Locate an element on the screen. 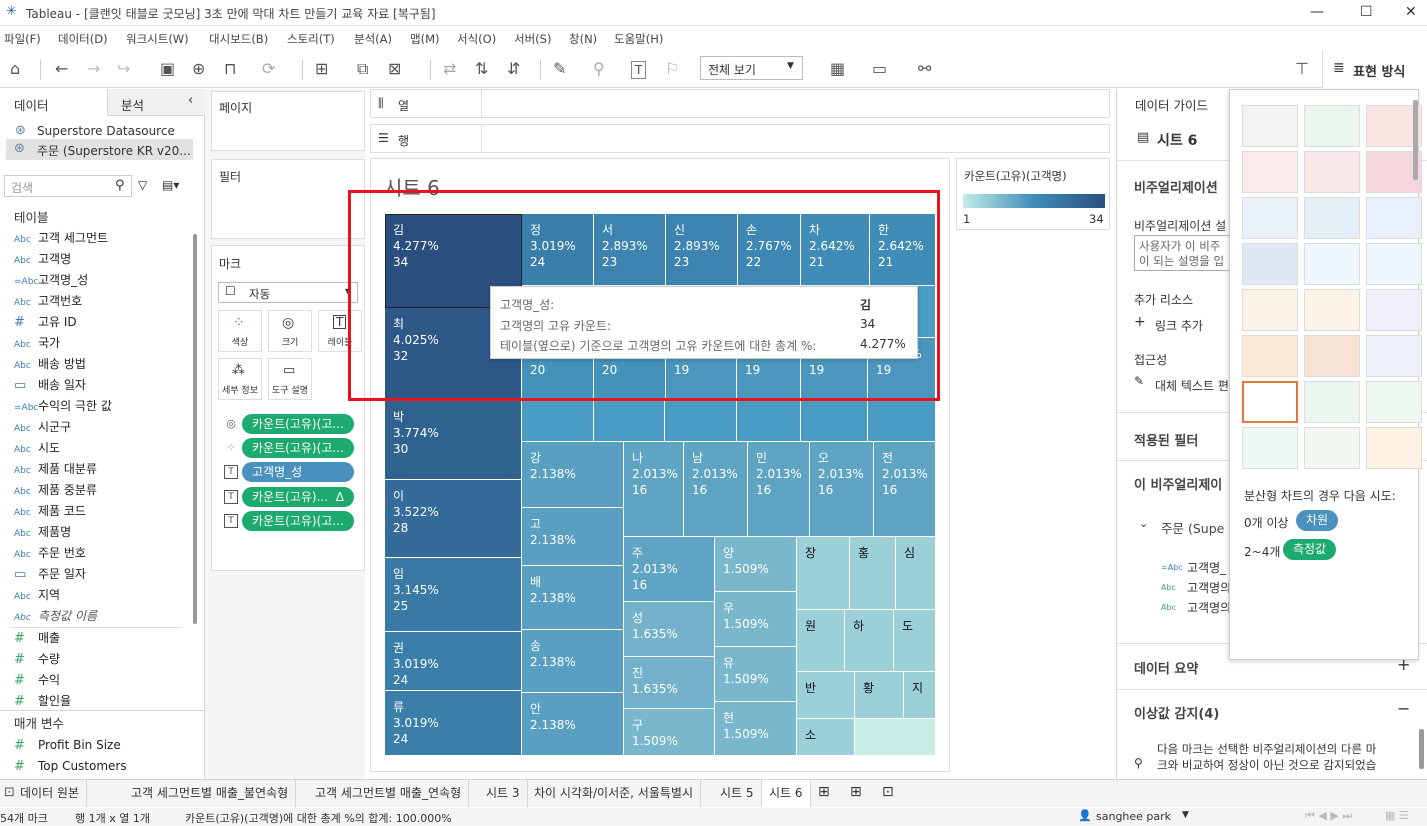 This screenshot has height=826, width=1427. show-me-button: ≣ 표현 방식 is located at coordinates (1374, 69).